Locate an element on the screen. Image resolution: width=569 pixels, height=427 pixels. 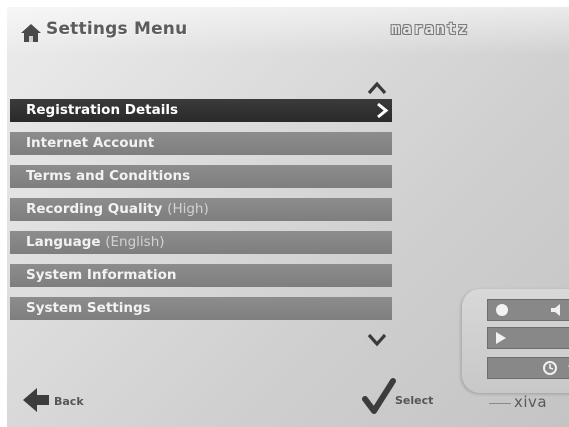
menu-item: Internet Account is located at coordinates (201, 143).